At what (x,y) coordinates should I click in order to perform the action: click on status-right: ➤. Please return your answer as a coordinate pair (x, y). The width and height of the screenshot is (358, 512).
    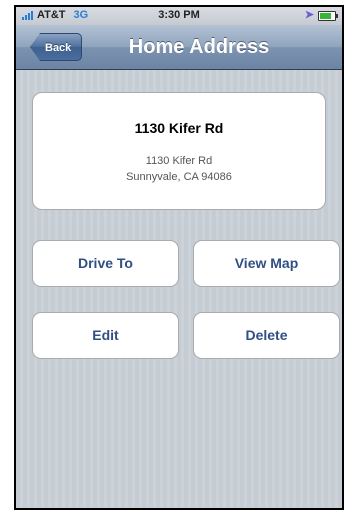
    Looking at the image, I should click on (321, 15).